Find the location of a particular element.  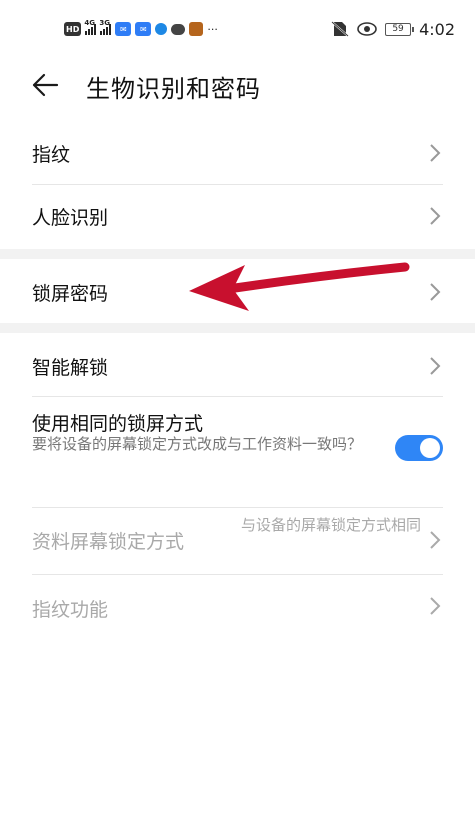

list-item-value: 与设备的屏幕锁定方式相同 is located at coordinates (330, 525).